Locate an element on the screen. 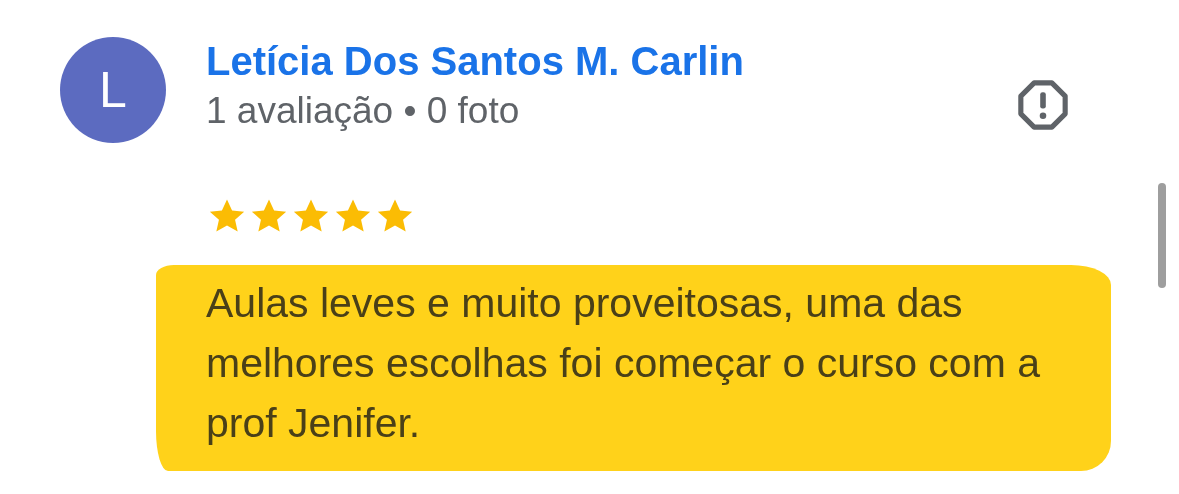  avatar: L is located at coordinates (113, 90).